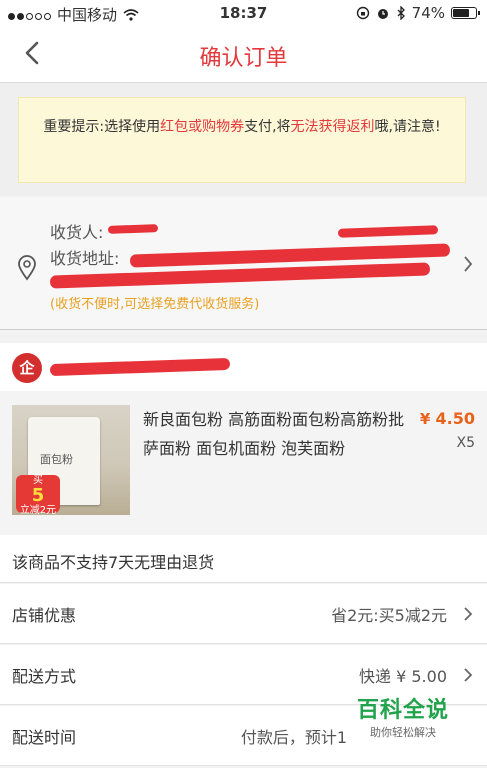  I want to click on product-quantity: X5, so click(466, 443).